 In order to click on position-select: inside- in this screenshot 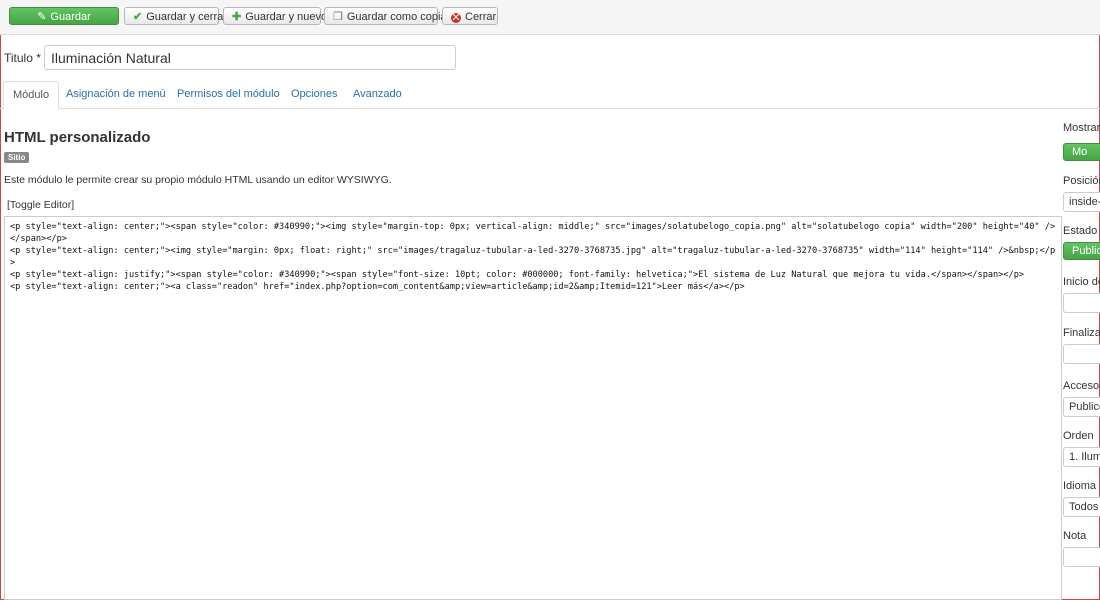, I will do `click(1081, 202)`.